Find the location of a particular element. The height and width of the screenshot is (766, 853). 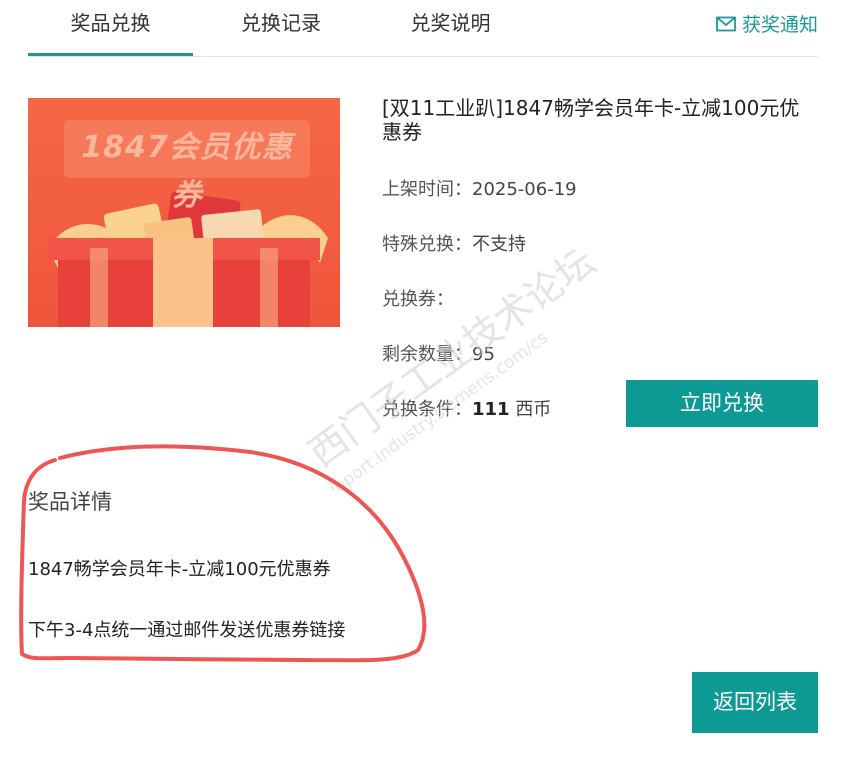

prize-details-heading: 奖品详情 is located at coordinates (70, 502).